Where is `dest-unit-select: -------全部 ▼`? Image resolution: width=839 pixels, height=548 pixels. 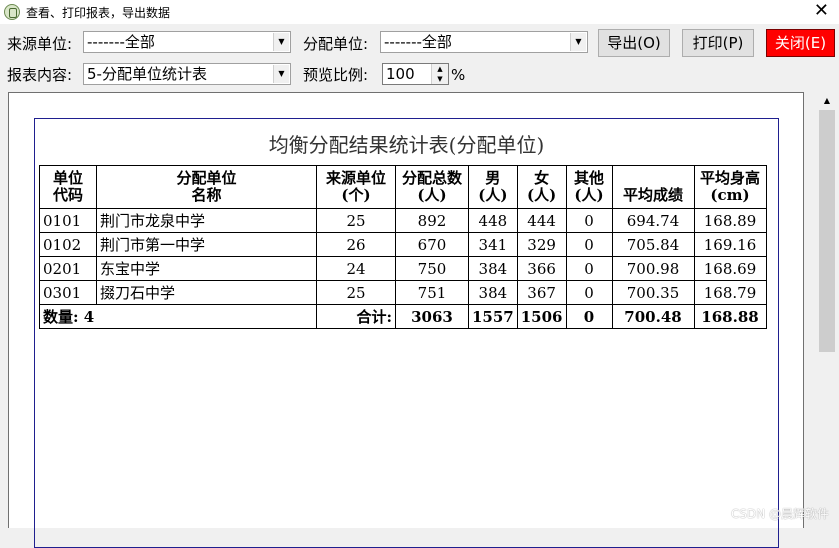
dest-unit-select: -------全部 ▼ is located at coordinates (484, 42).